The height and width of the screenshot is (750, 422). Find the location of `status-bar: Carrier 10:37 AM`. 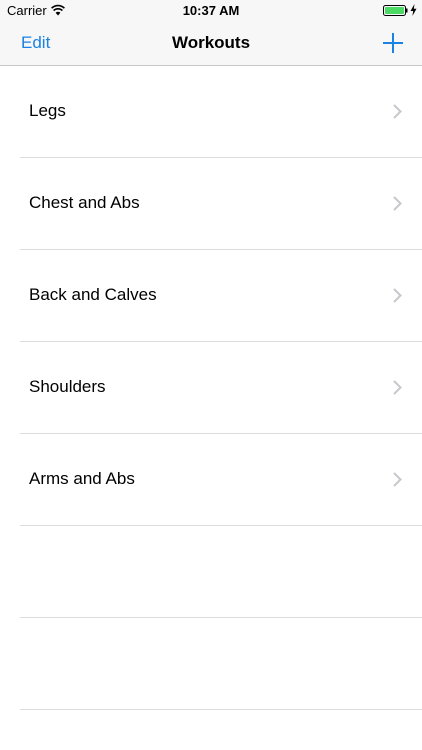

status-bar: Carrier 10:37 AM is located at coordinates (211, 11).